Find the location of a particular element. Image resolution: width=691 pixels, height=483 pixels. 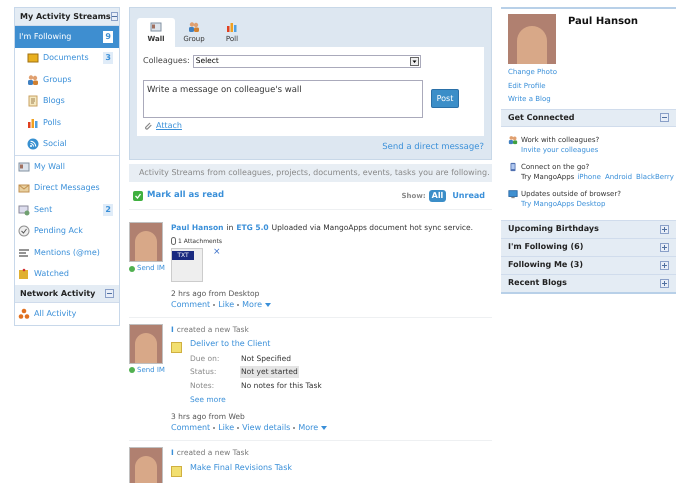

sidebar-item-label: Pending Ack is located at coordinates (59, 231).